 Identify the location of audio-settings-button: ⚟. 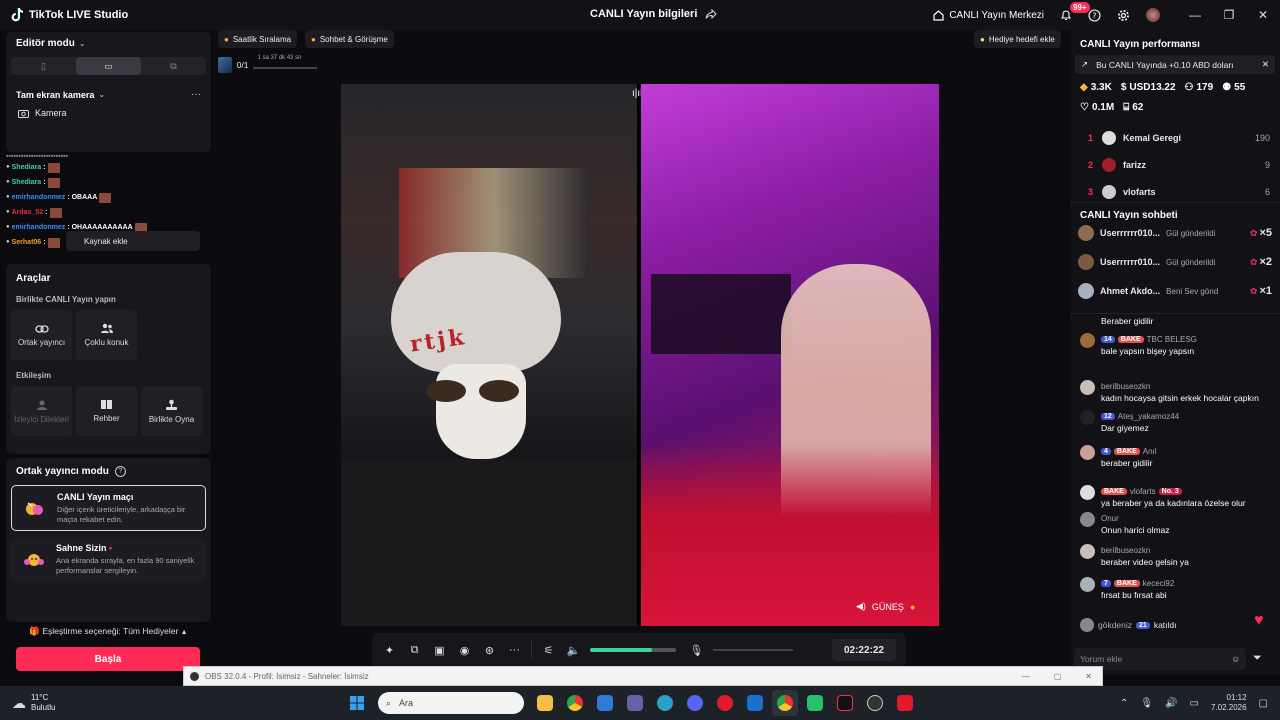
(548, 650).